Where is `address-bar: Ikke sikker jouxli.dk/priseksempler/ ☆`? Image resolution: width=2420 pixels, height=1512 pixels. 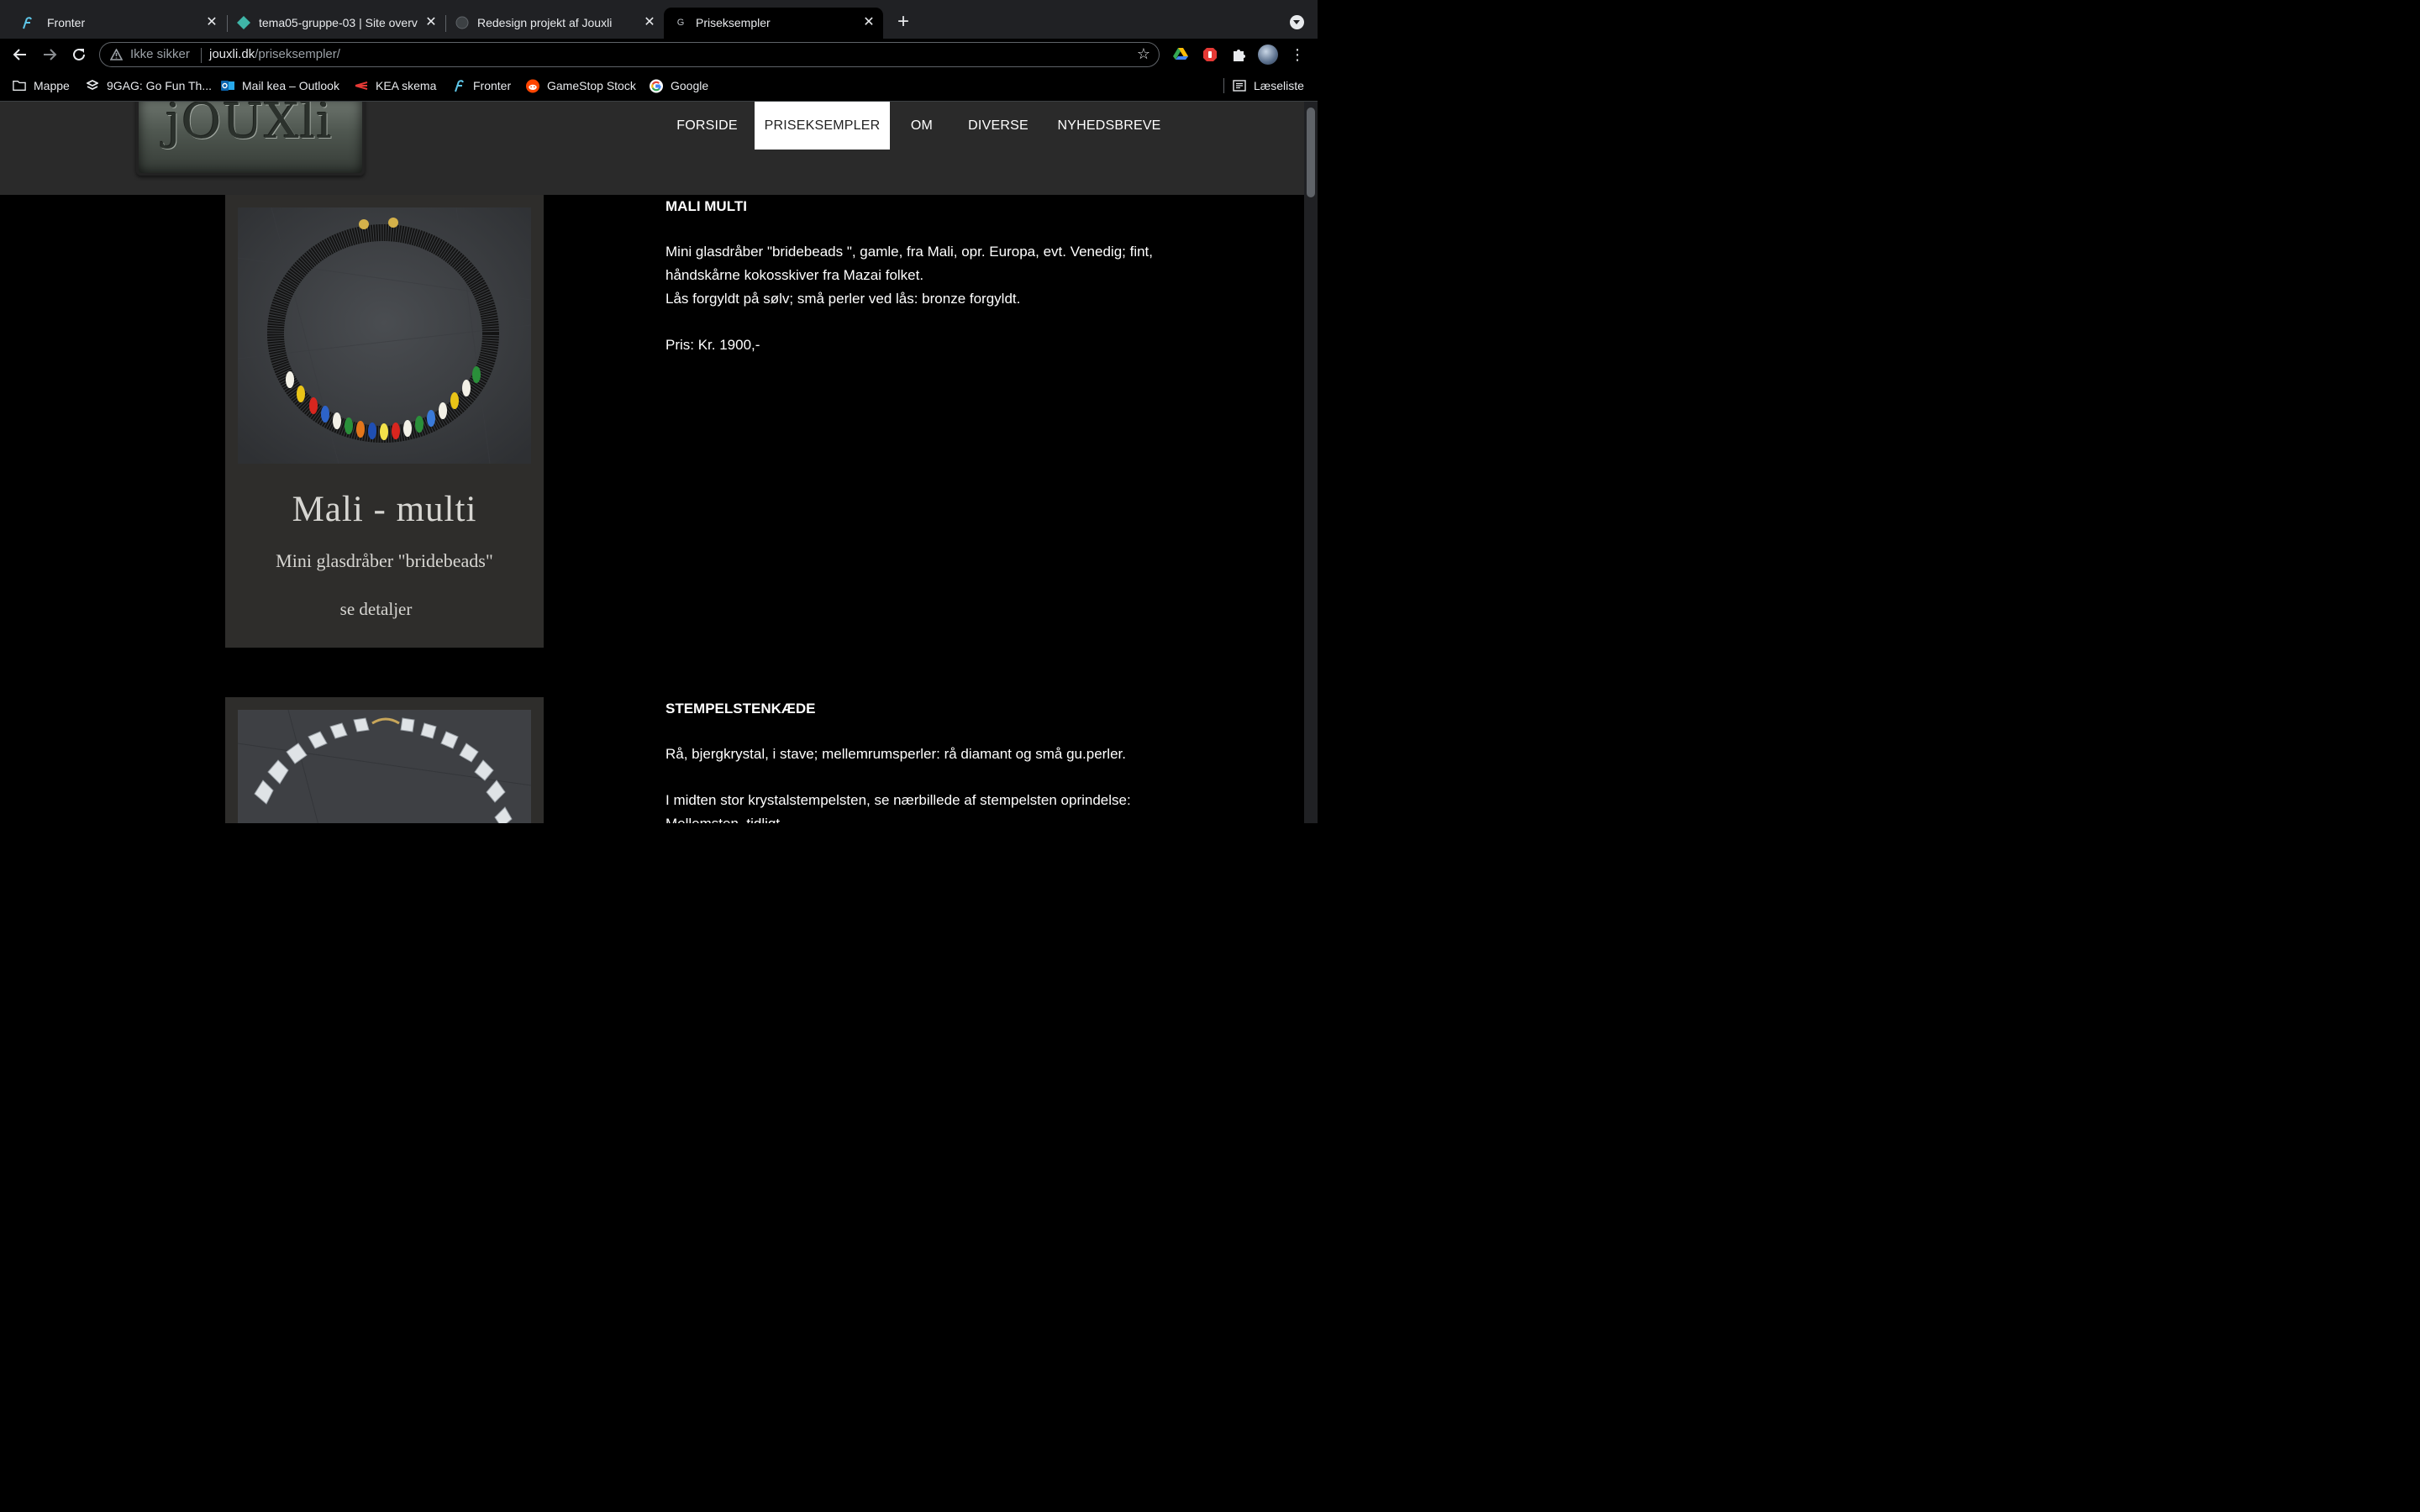 address-bar: Ikke sikker jouxli.dk/priseksempler/ ☆ is located at coordinates (629, 54).